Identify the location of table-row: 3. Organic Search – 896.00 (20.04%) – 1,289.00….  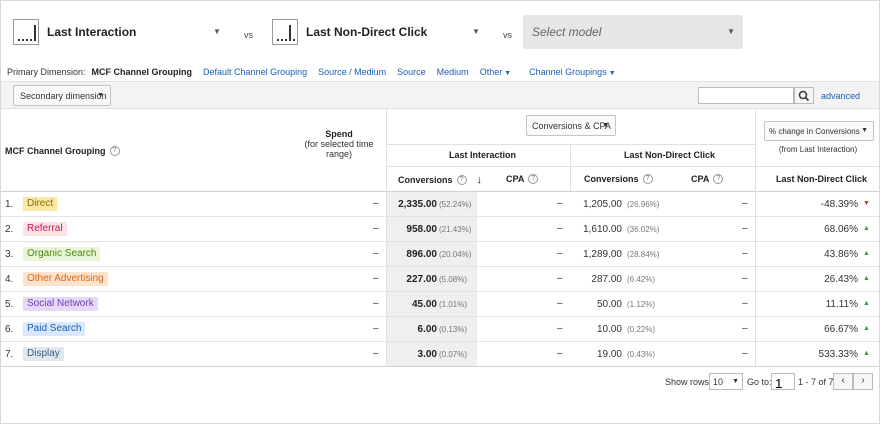
(440, 254).